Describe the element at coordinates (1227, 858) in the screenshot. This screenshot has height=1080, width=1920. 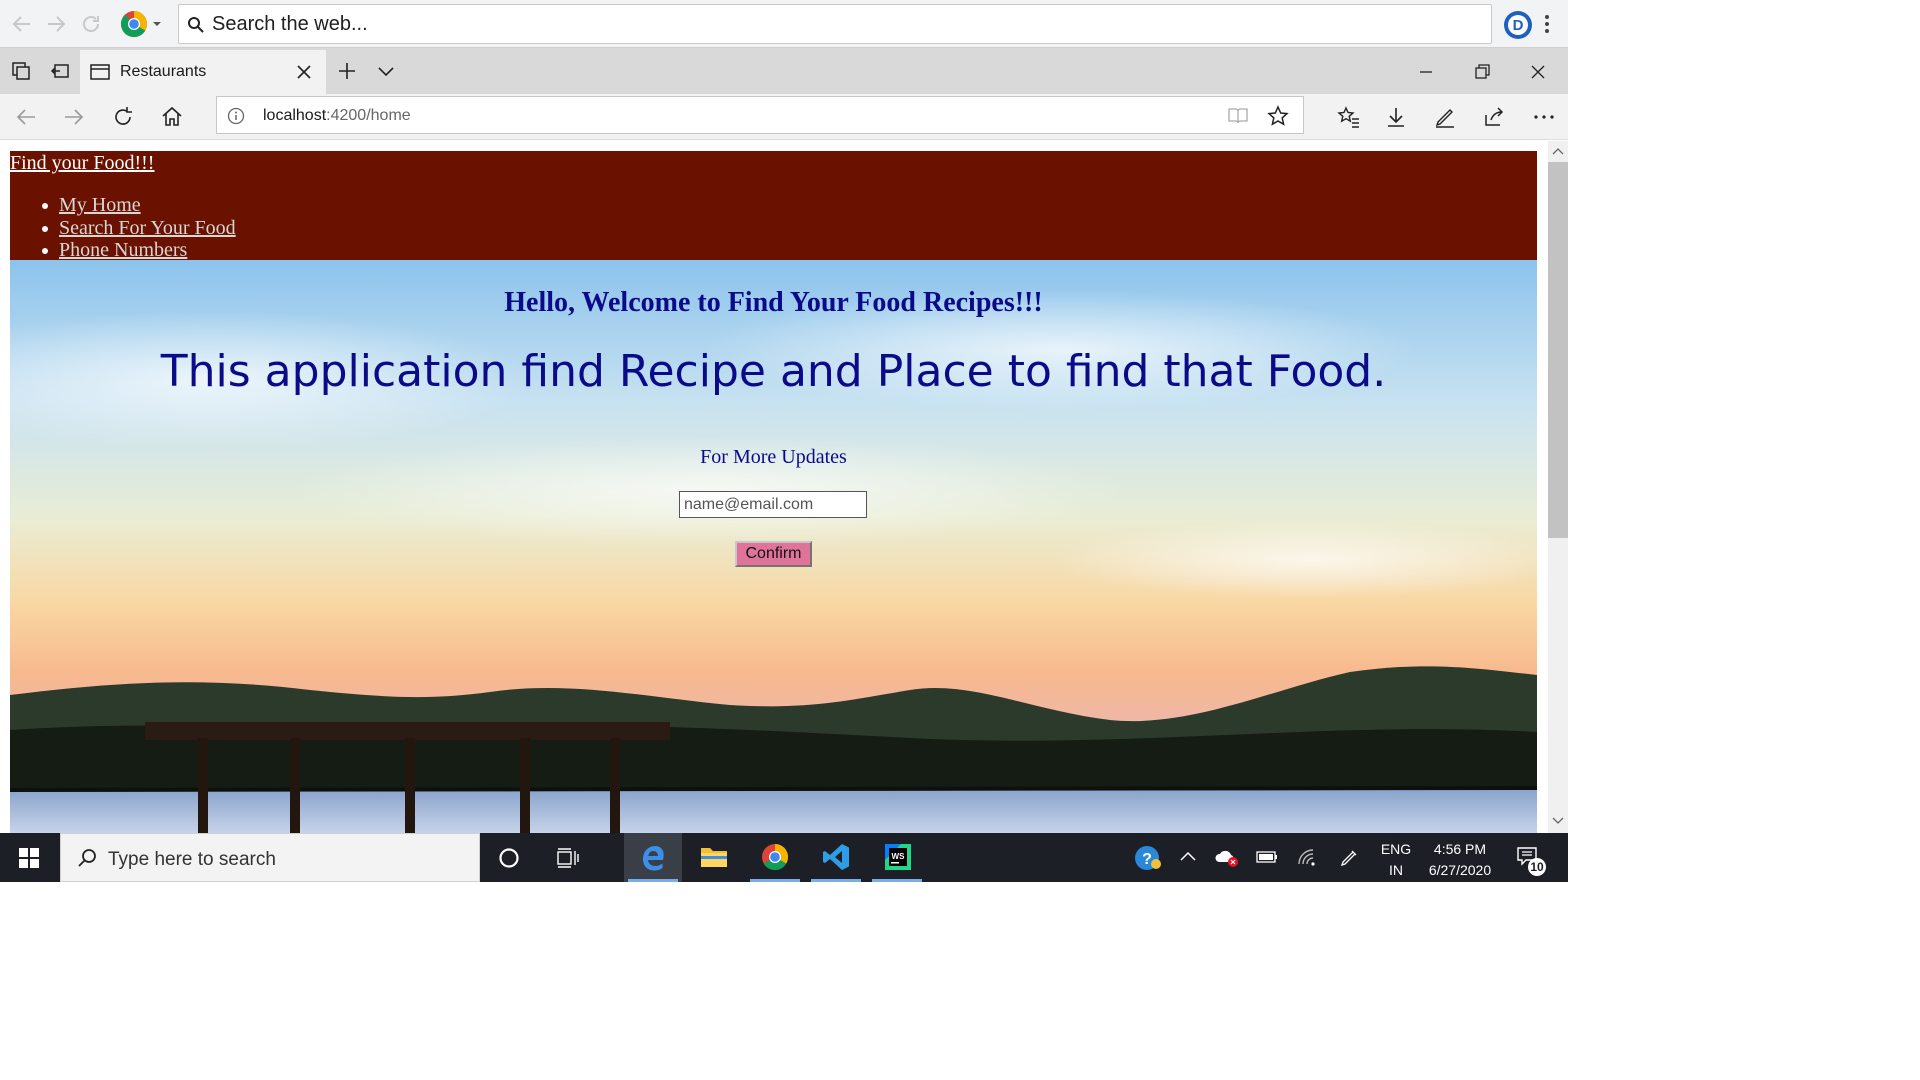
I see `onedrive-error-icon` at that location.